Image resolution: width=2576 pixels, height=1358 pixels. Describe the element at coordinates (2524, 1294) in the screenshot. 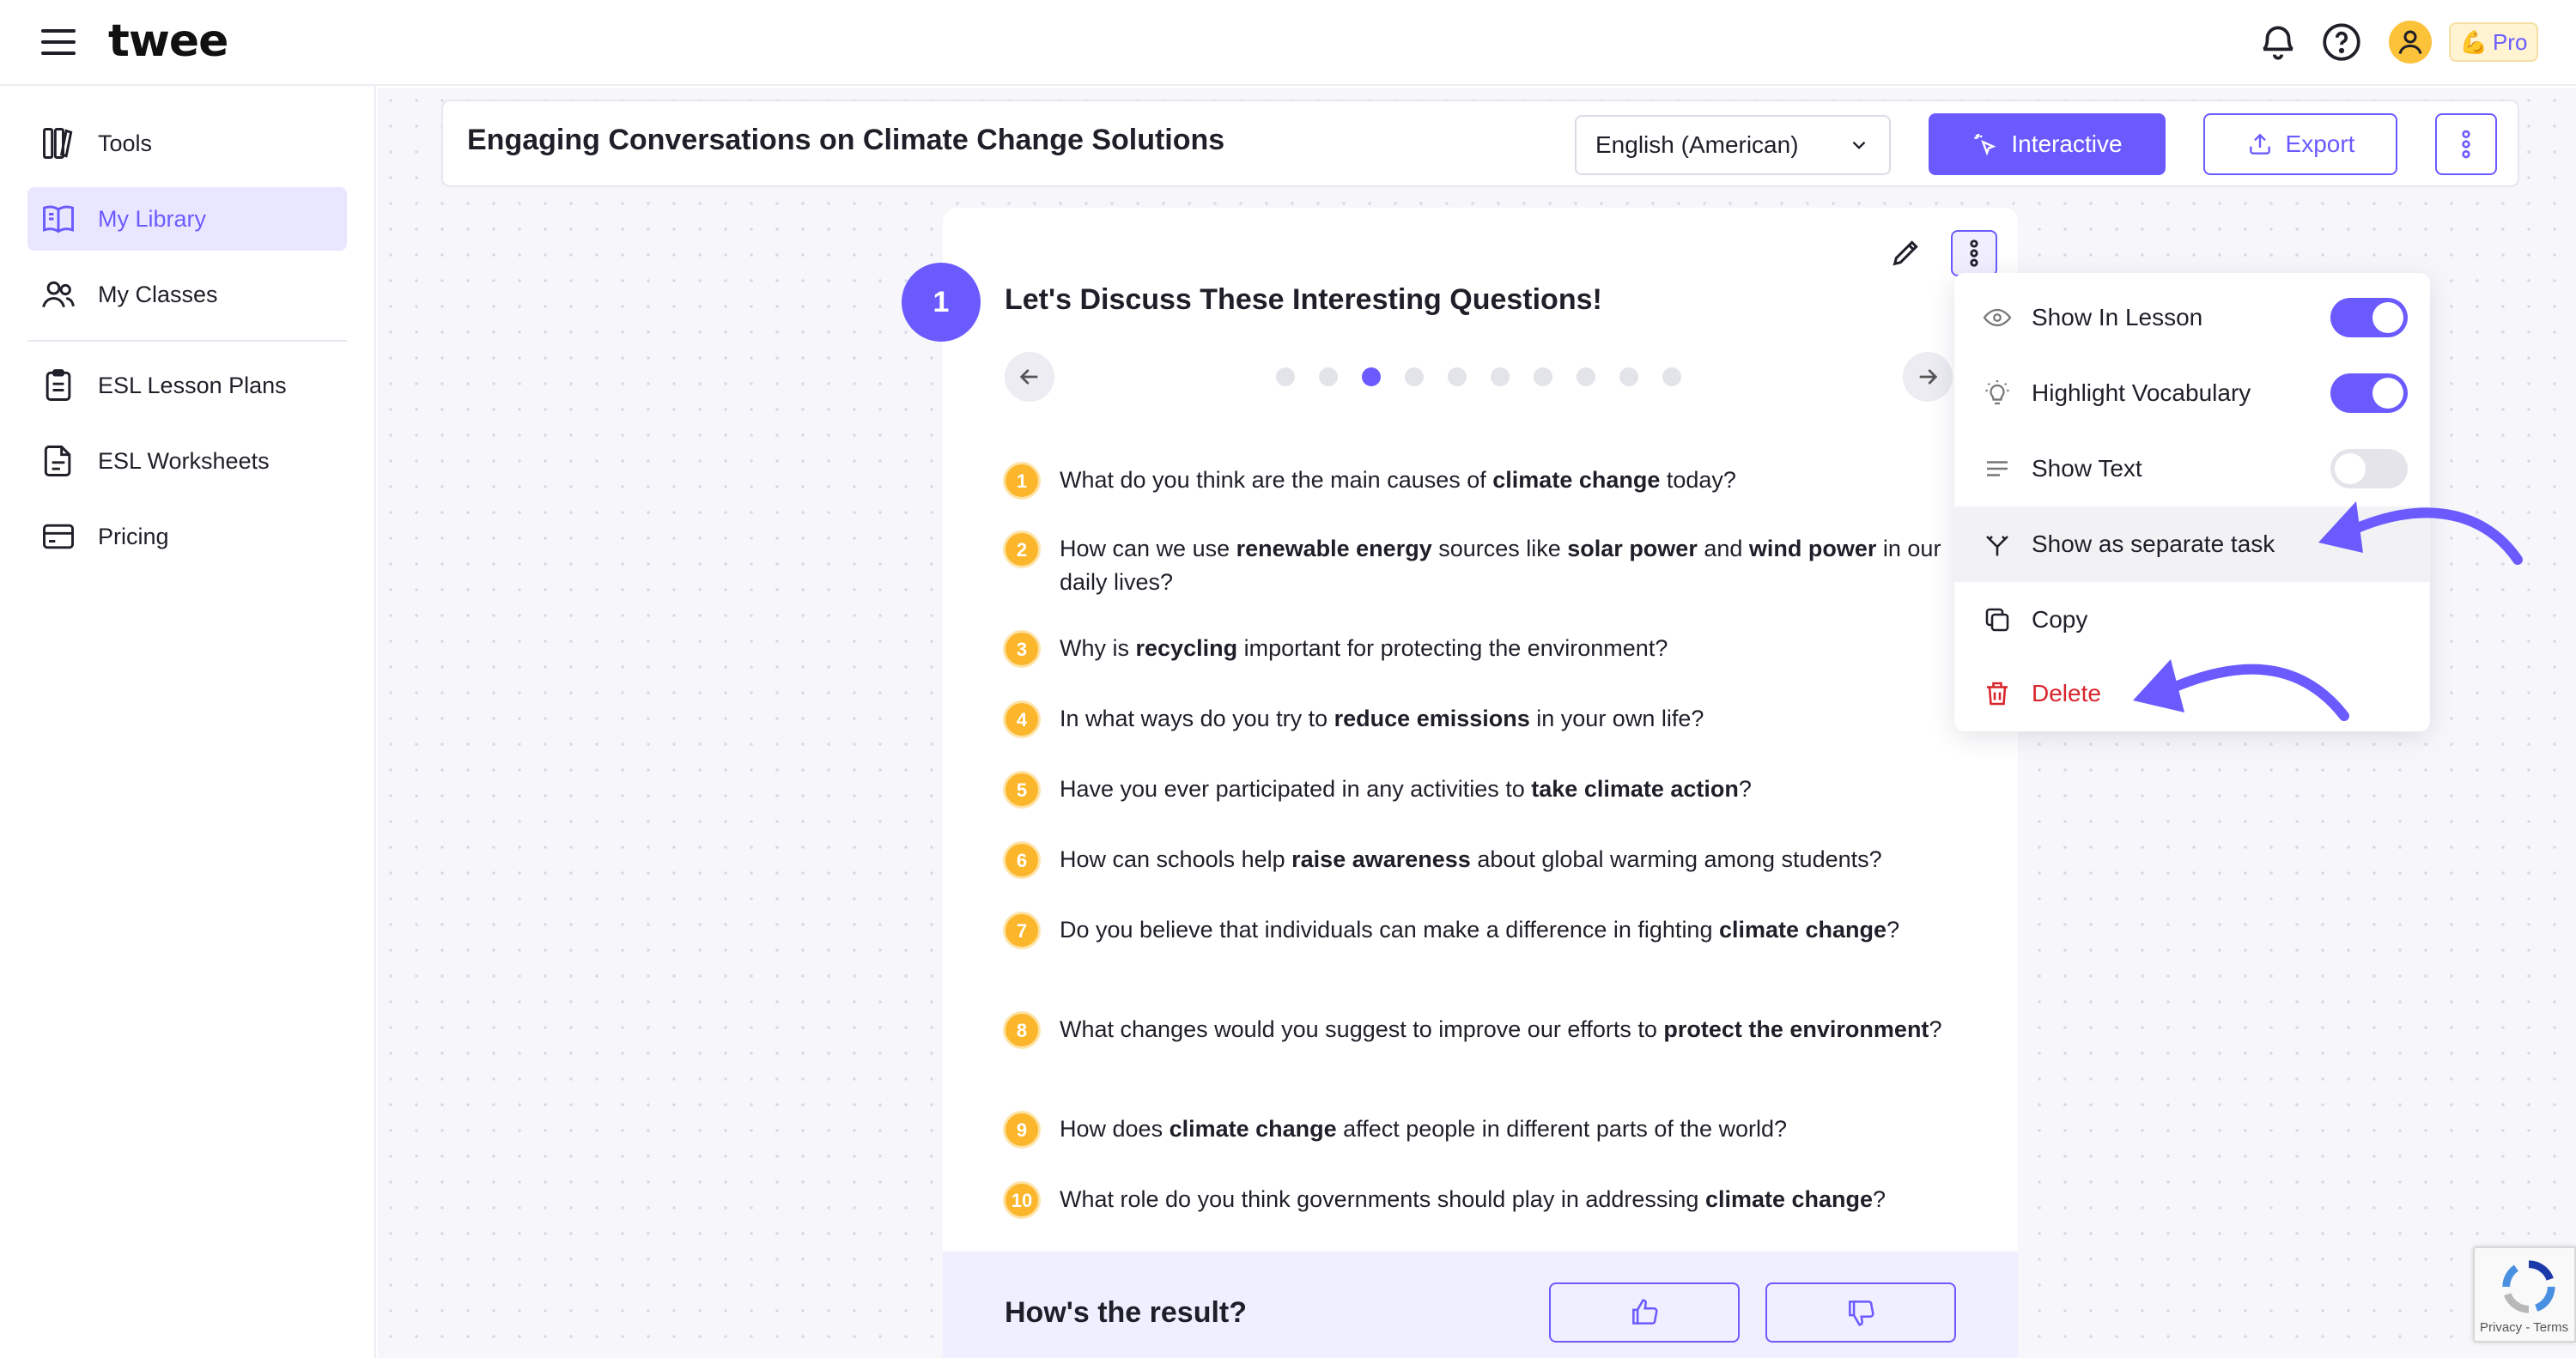

I see `recaptcha-badge: Privacy - Terms` at that location.